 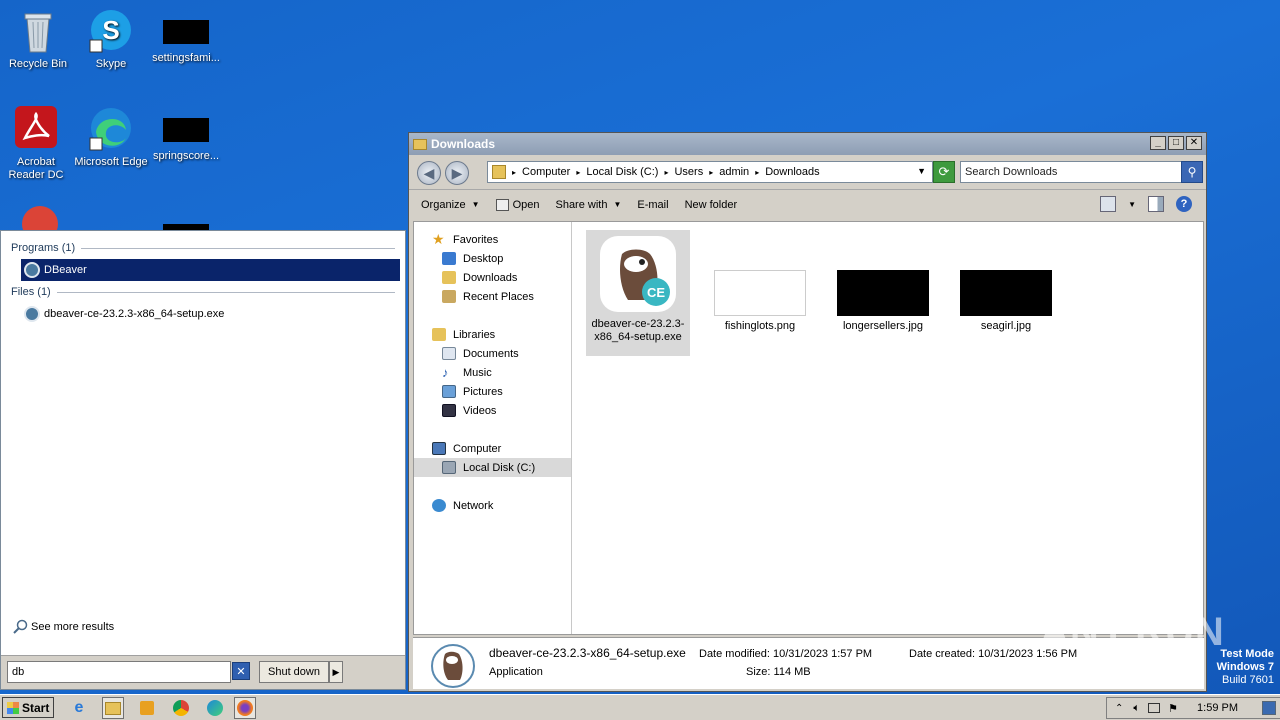 I want to click on close-button: ✕, so click(x=1194, y=143).